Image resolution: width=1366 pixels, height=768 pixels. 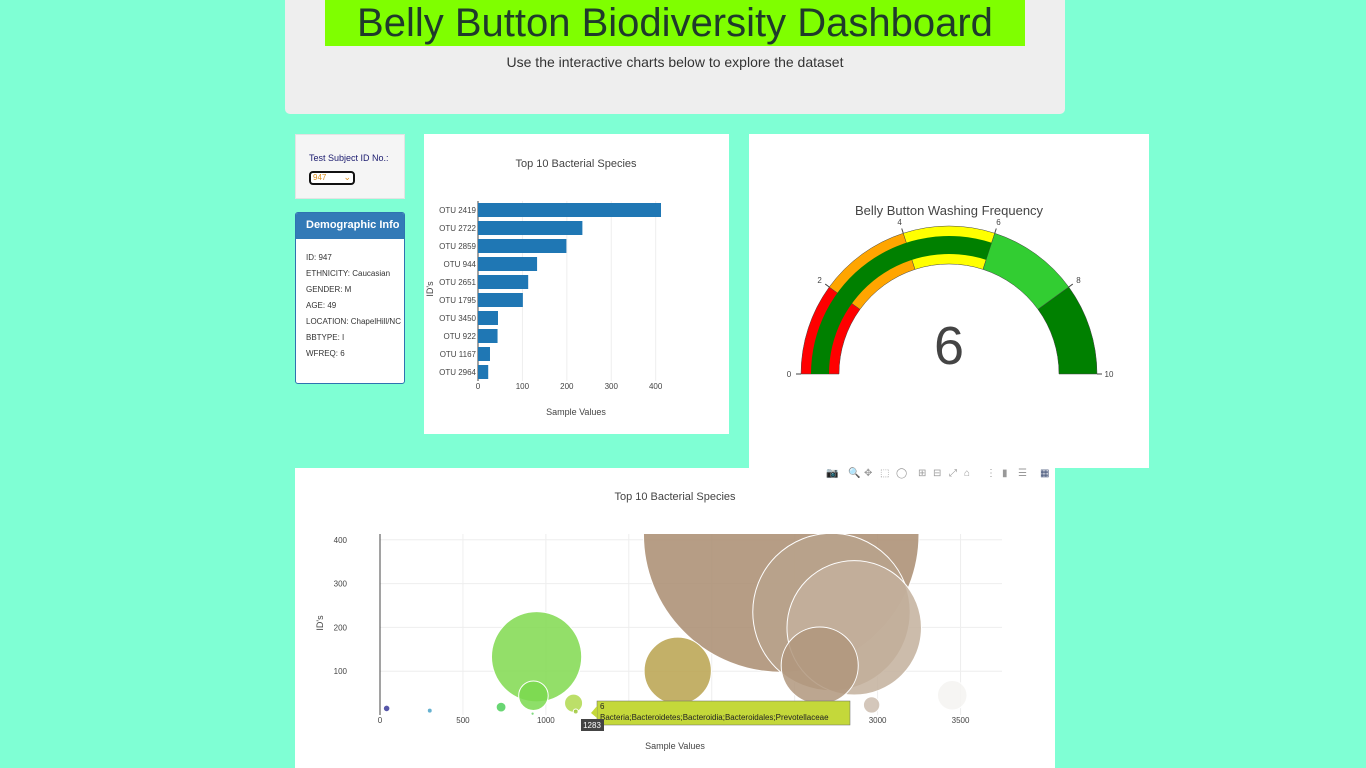 What do you see at coordinates (594, 712) in the screenshot?
I see `tooltip-pointer` at bounding box center [594, 712].